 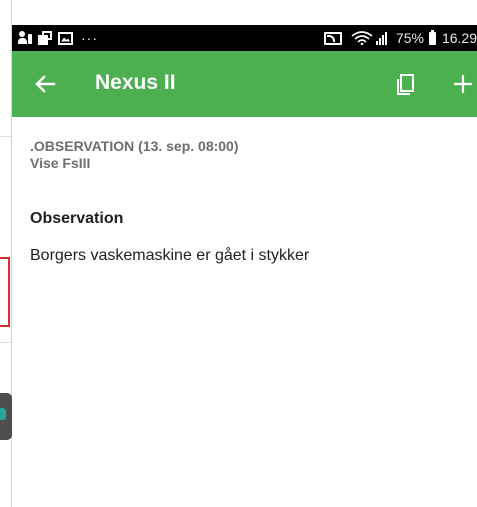 I want to click on signal-icon, so click(x=382, y=38).